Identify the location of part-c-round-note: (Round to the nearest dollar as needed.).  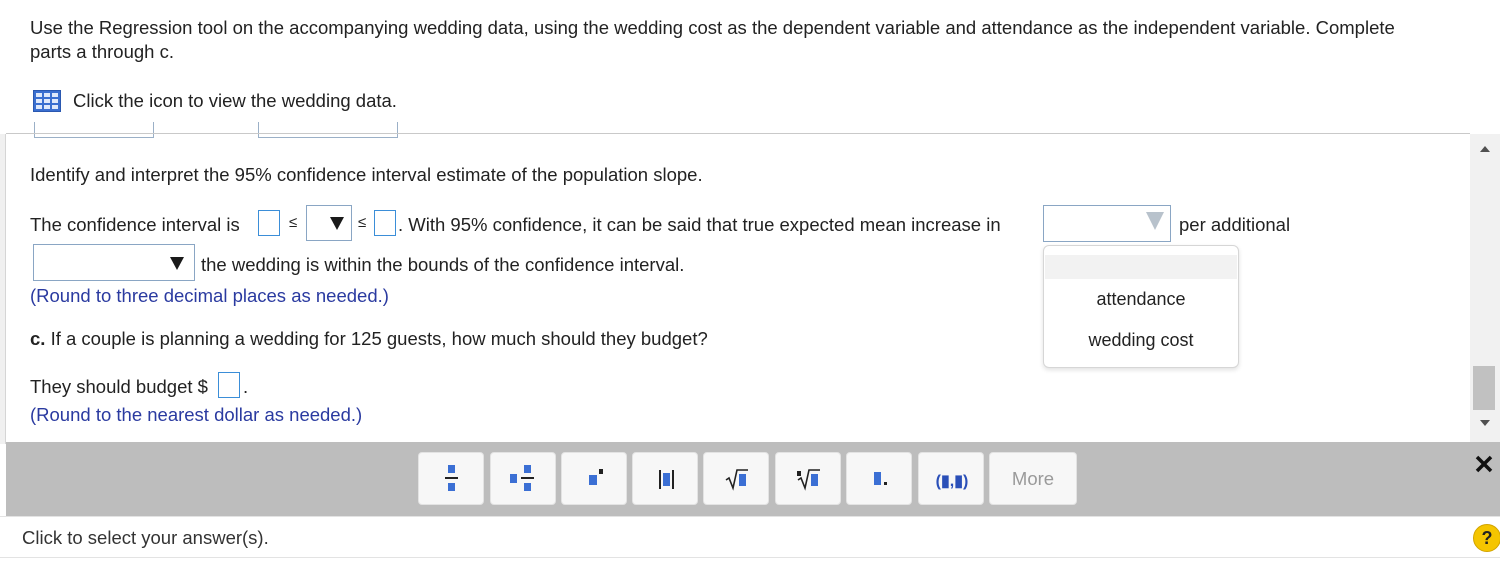
(196, 414).